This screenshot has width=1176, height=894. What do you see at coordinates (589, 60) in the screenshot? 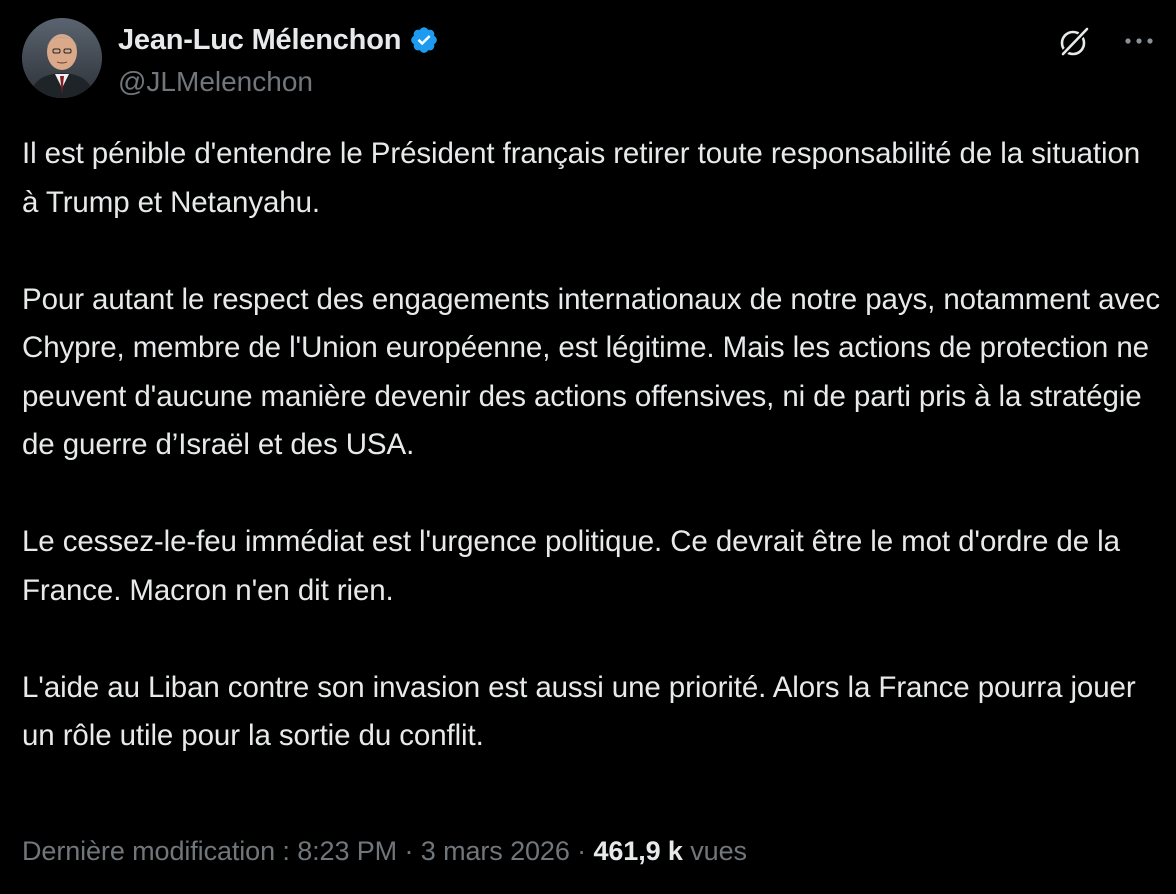
I see `tweet-header: Jean-Luc Mélenchon @JLMelenchon` at bounding box center [589, 60].